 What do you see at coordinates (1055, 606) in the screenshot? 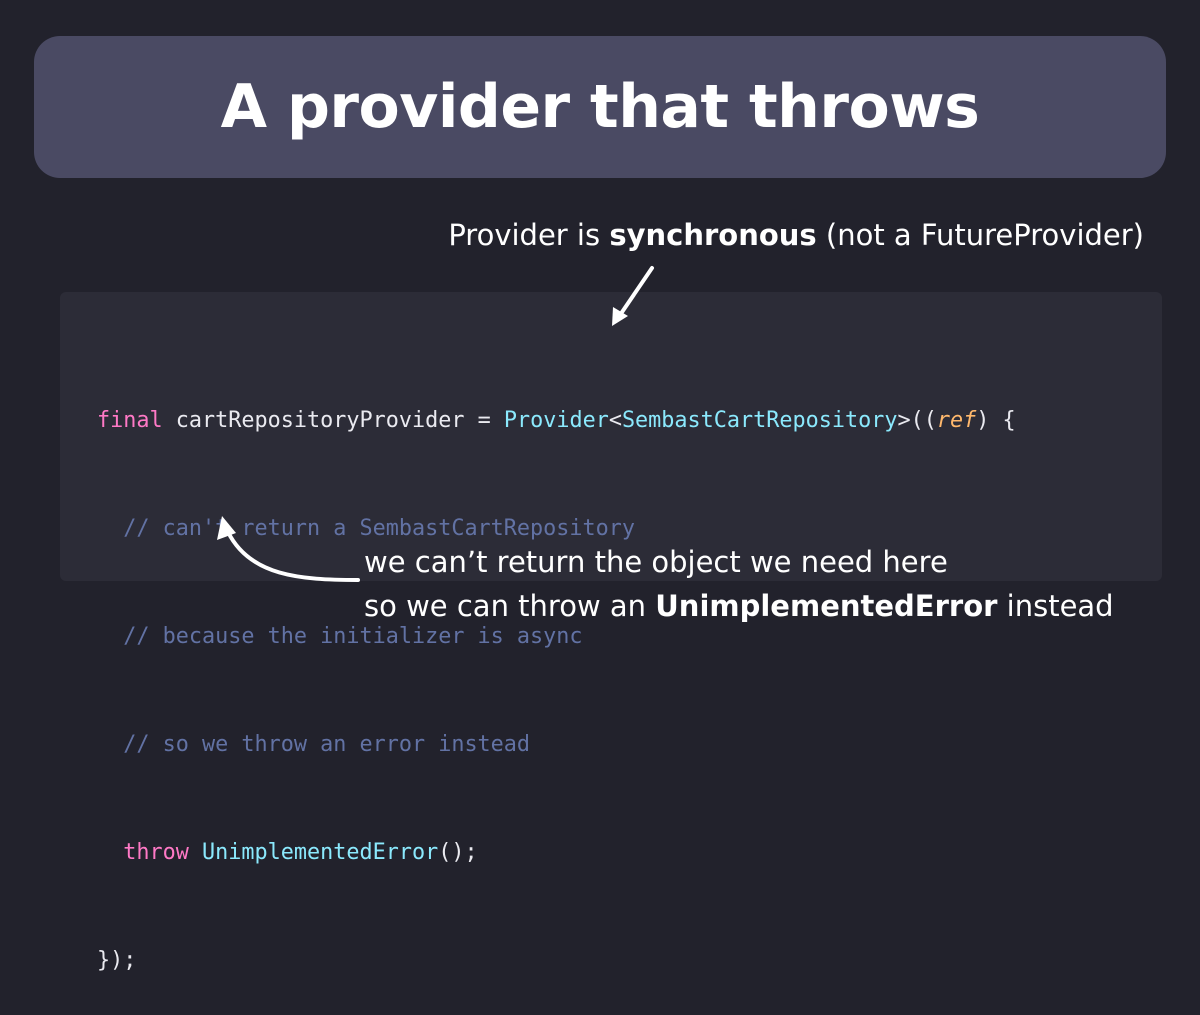
I see `annotation-bottom-suffix: instead` at bounding box center [1055, 606].